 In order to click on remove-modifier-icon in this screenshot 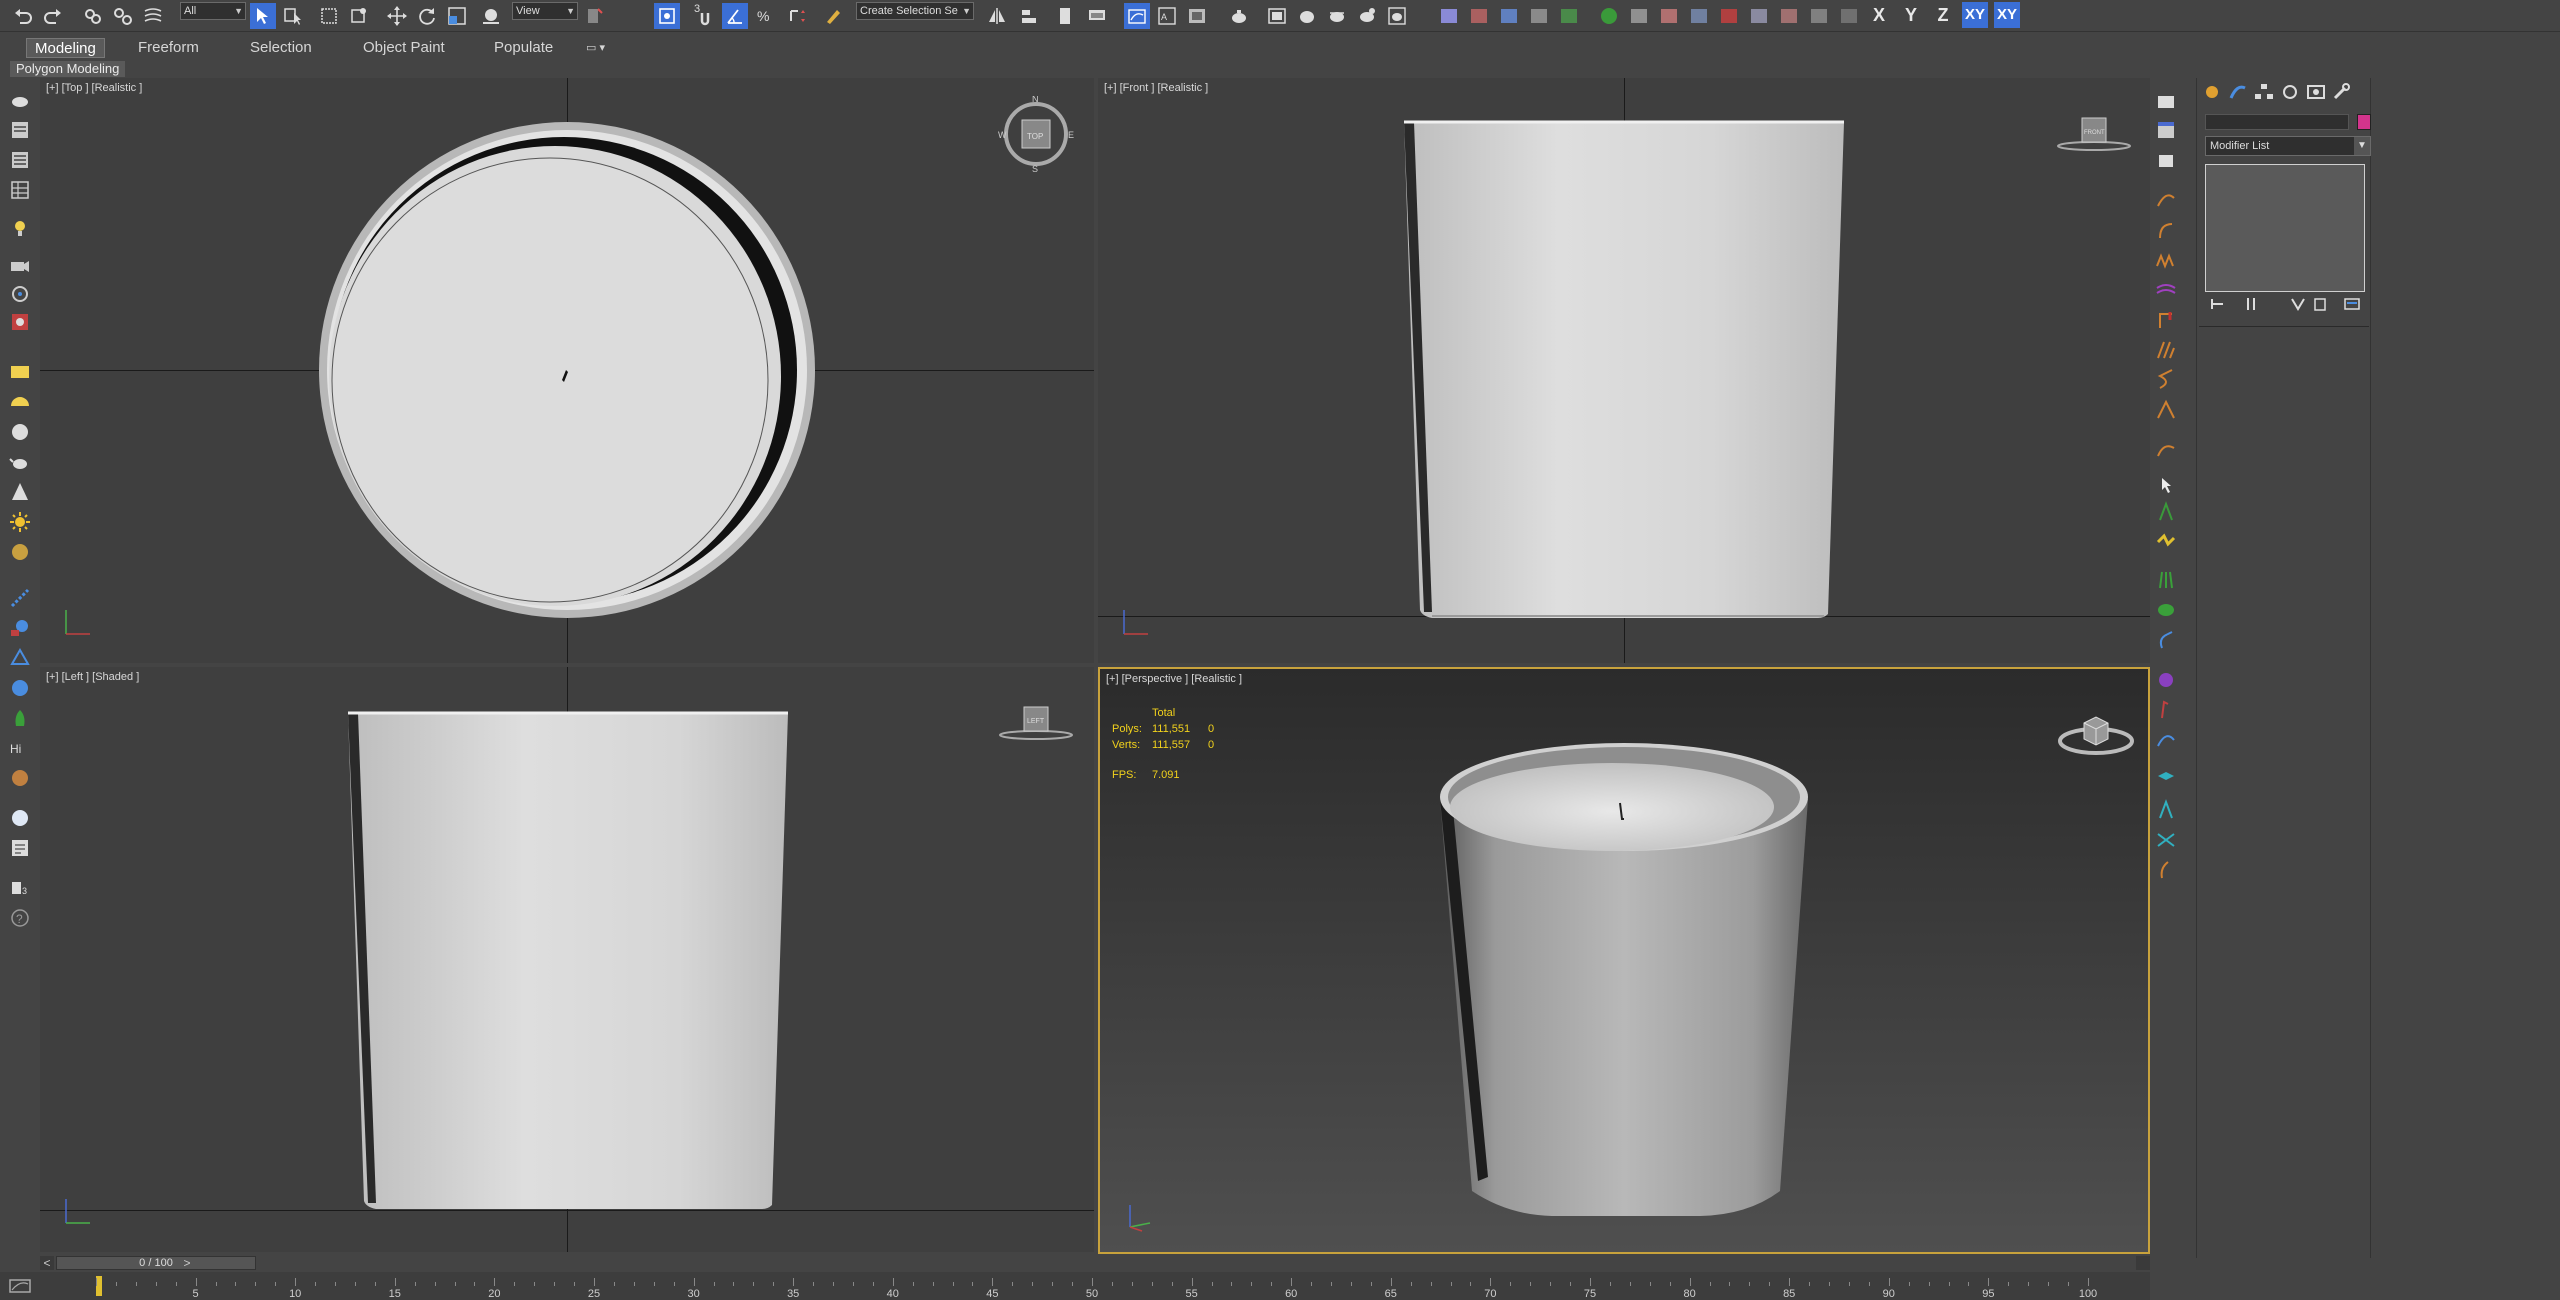, I will do `click(2320, 304)`.